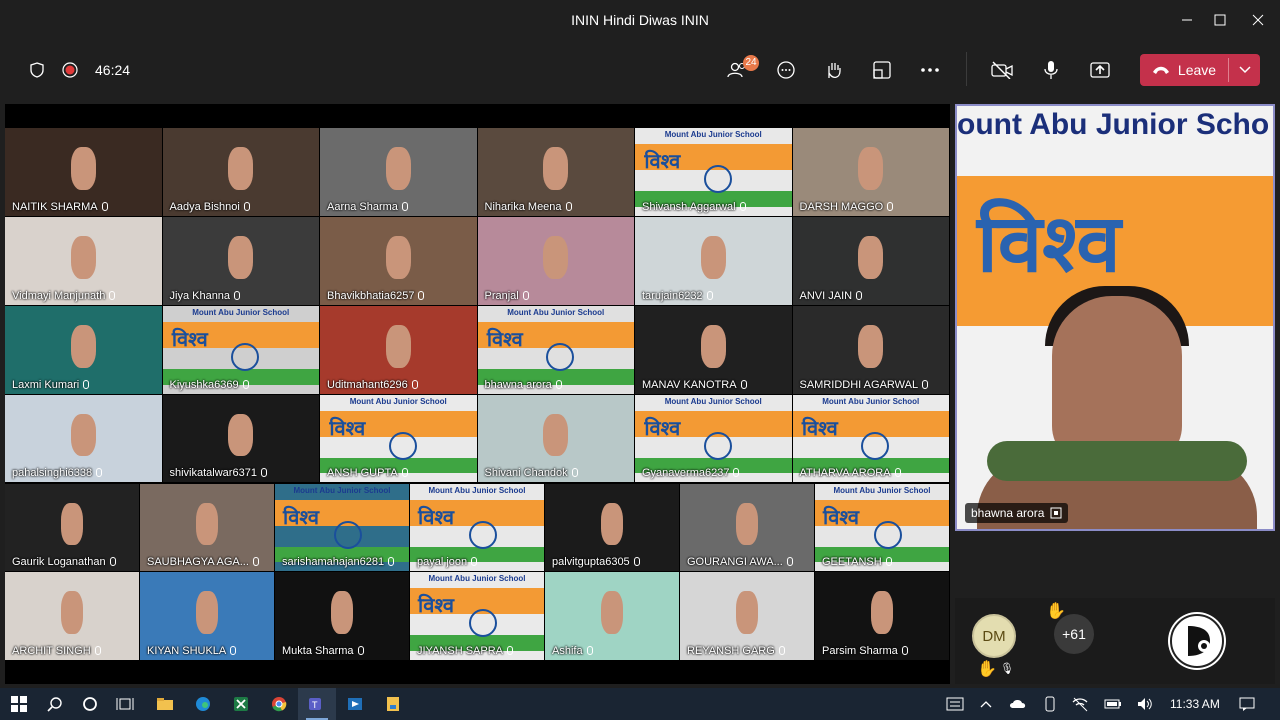  Describe the element at coordinates (1074, 634) in the screenshot. I see `more-participants-button: +61` at that location.